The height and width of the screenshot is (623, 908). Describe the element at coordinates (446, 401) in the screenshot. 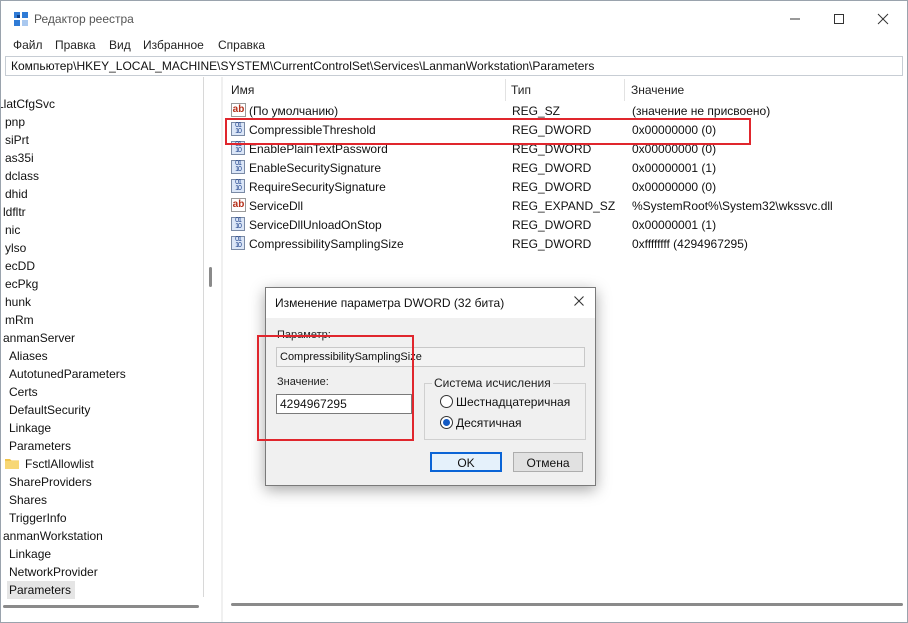

I see `hexadecimal-radio` at that location.